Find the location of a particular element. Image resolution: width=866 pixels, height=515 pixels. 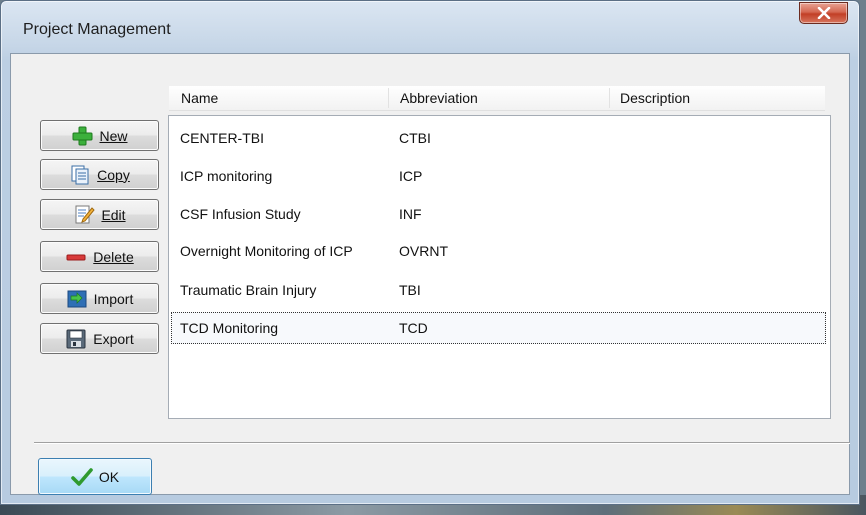

list-header: Name Abbreviation Description is located at coordinates (497, 98).